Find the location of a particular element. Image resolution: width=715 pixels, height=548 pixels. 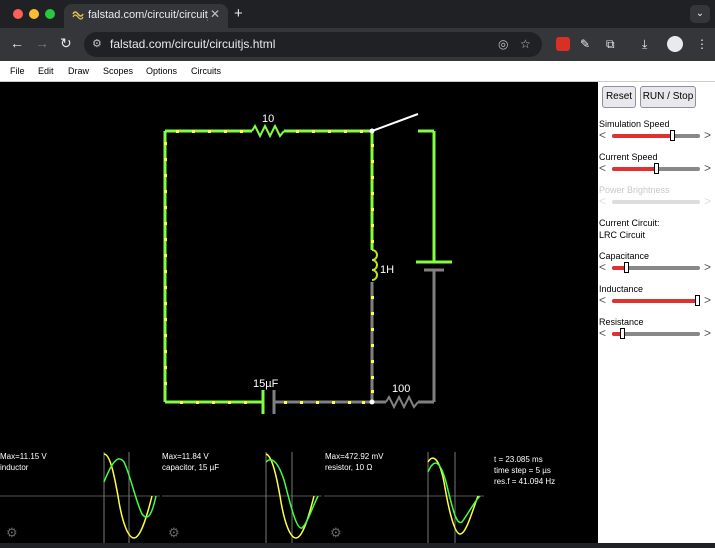

scope-max: Max=11.15 V is located at coordinates (23, 456).